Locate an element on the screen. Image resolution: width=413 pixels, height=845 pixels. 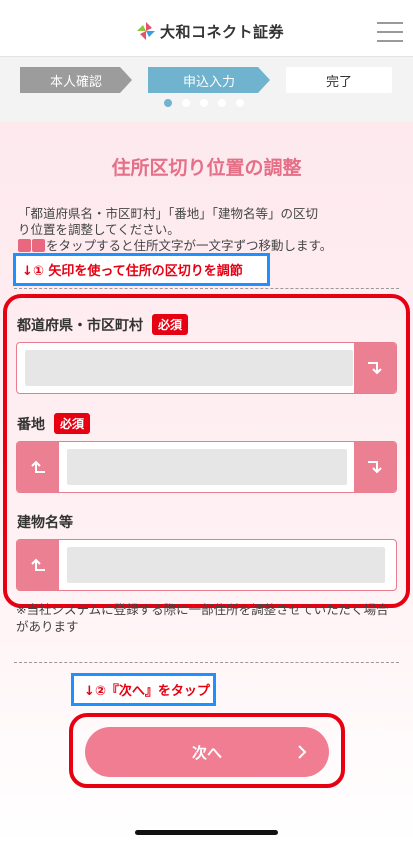
progress-dots is located at coordinates (204, 103).